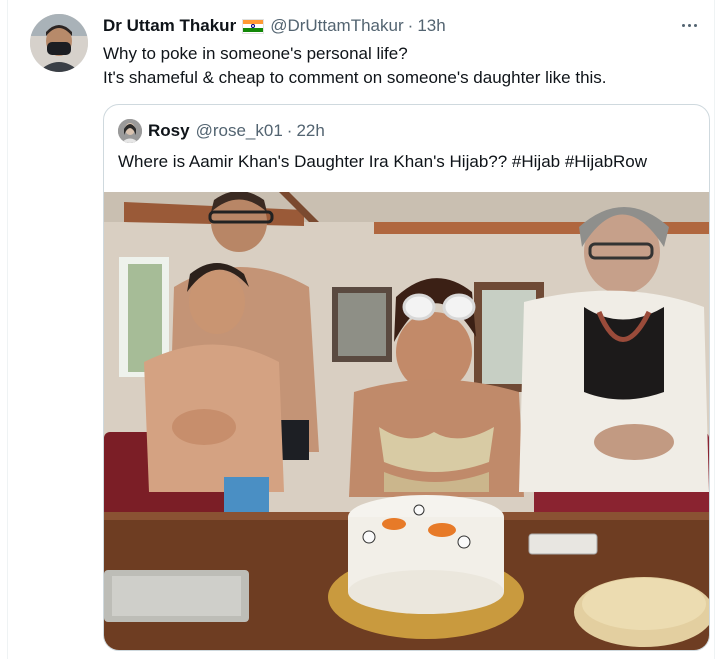 The image size is (720, 659). I want to click on author-handle: @DrUttamThakur, so click(336, 26).